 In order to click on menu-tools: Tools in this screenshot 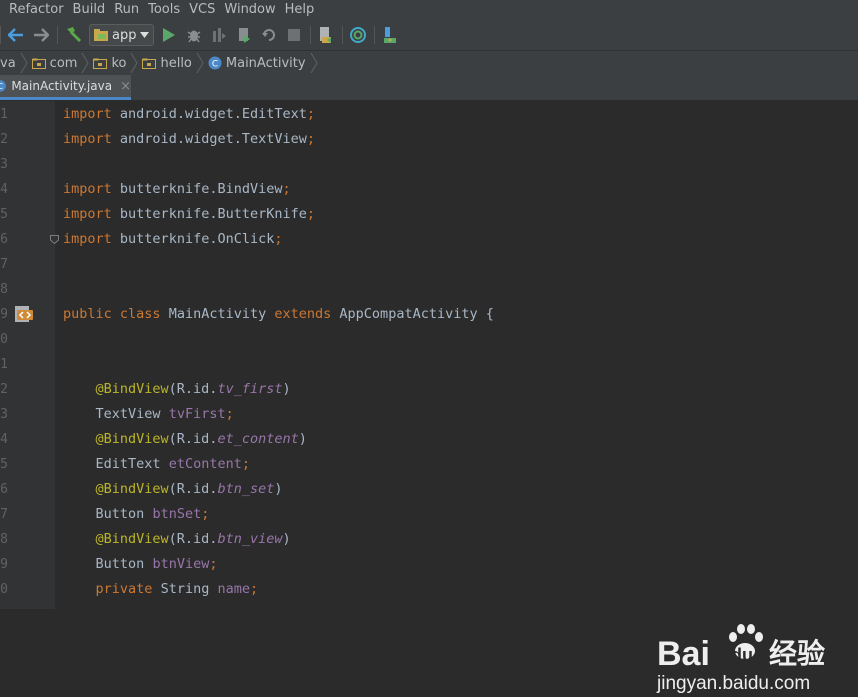, I will do `click(164, 10)`.